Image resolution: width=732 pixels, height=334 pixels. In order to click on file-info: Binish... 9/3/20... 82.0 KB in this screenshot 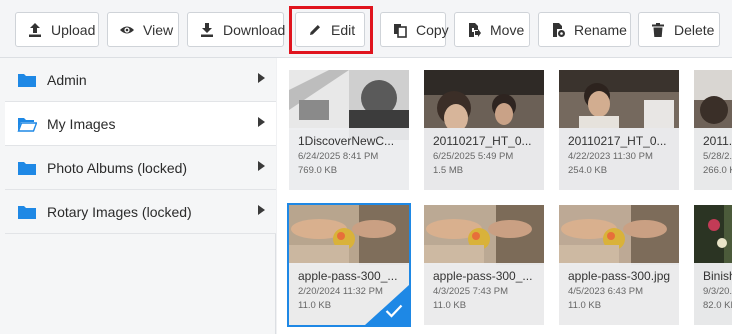, I will do `click(713, 294)`.